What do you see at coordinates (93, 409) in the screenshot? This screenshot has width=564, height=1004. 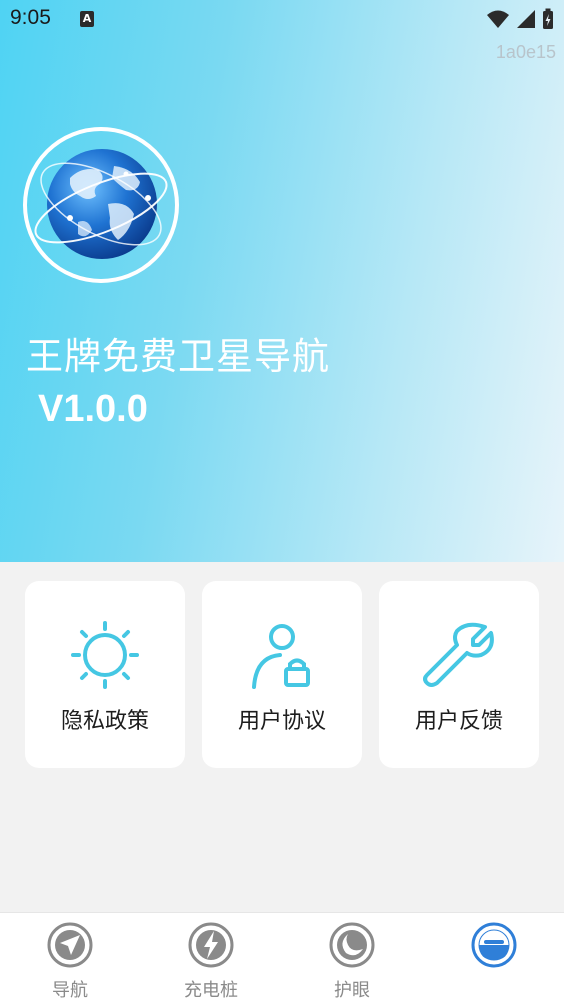 I see `app-version: V1.0.0` at bounding box center [93, 409].